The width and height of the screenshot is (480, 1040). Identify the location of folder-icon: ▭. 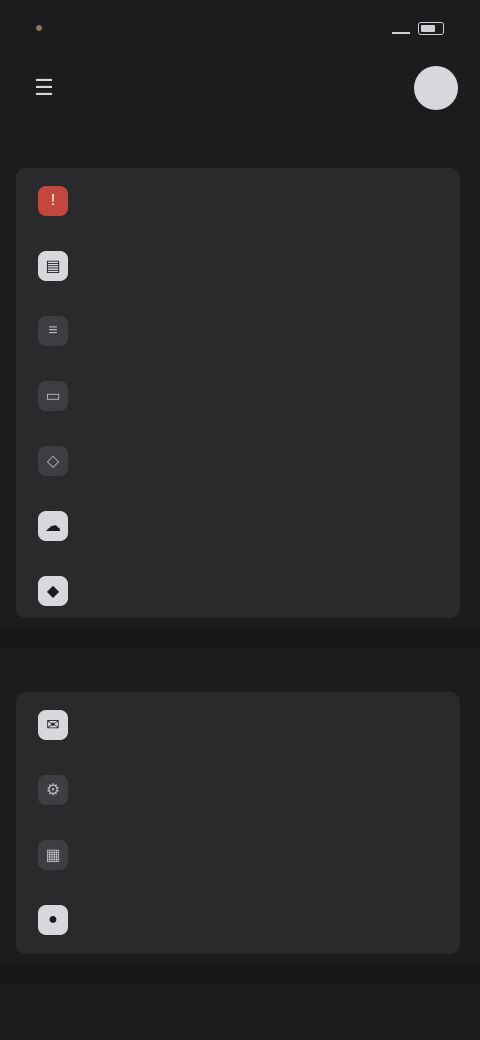
(53, 395).